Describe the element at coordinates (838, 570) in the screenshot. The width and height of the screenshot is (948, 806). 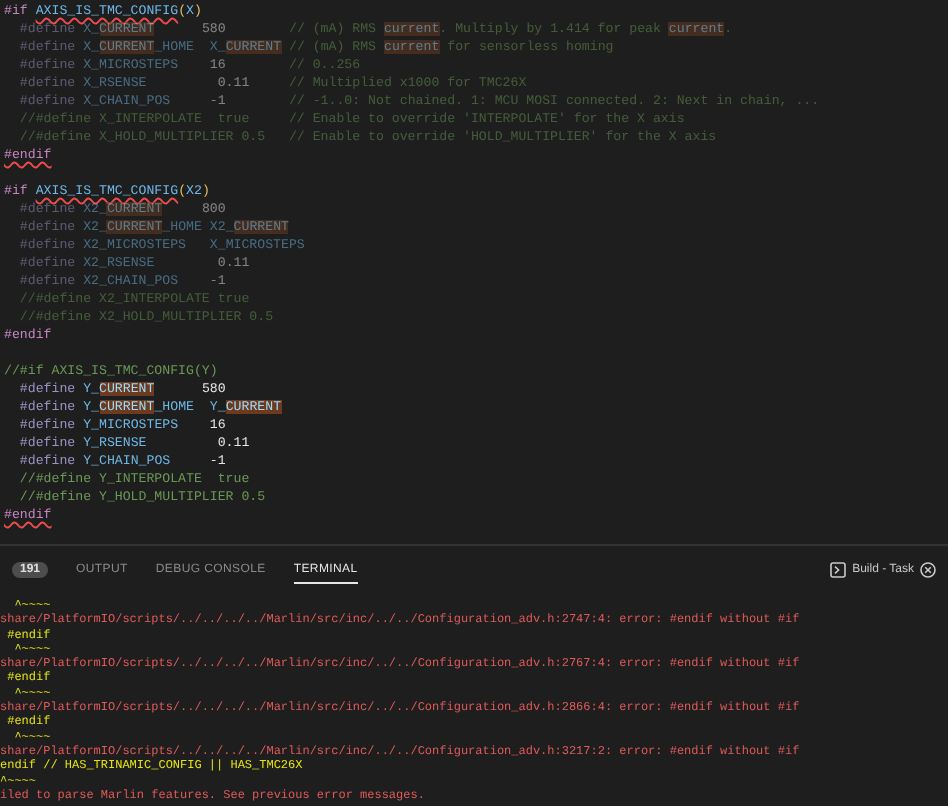
I see `terminal-icon` at that location.